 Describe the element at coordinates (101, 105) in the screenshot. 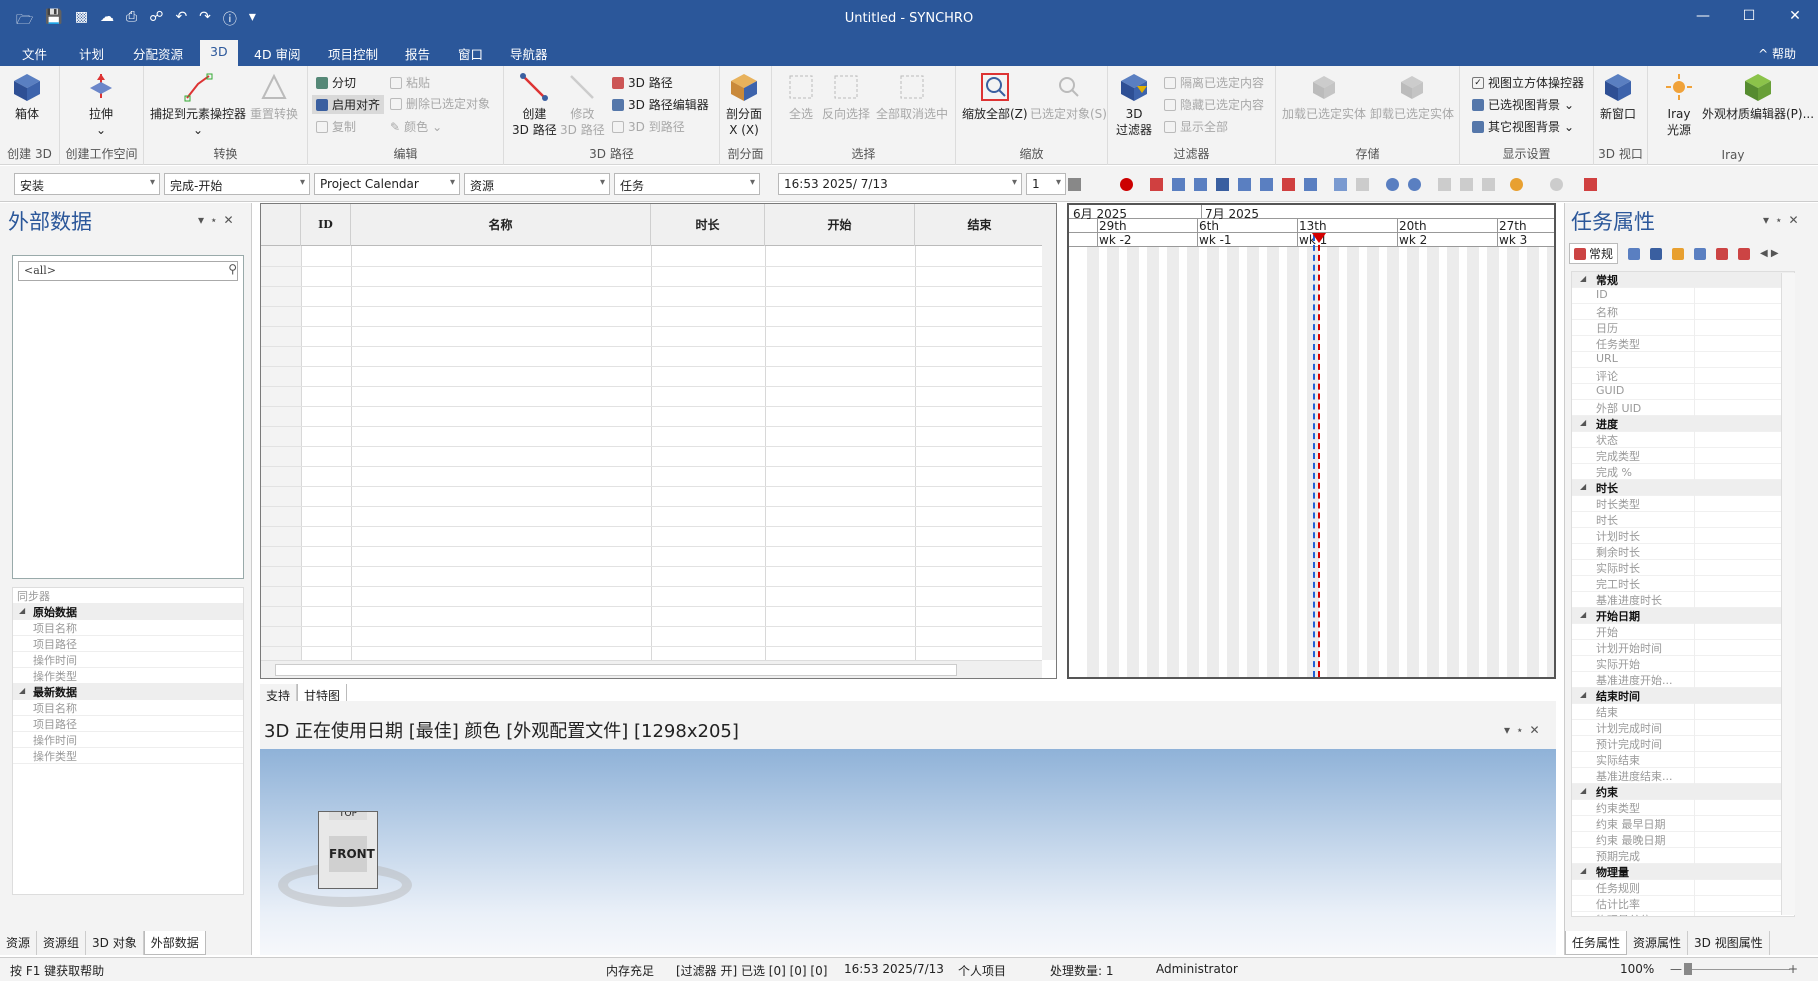

I see `extrude-button: 拉伸⌄` at that location.